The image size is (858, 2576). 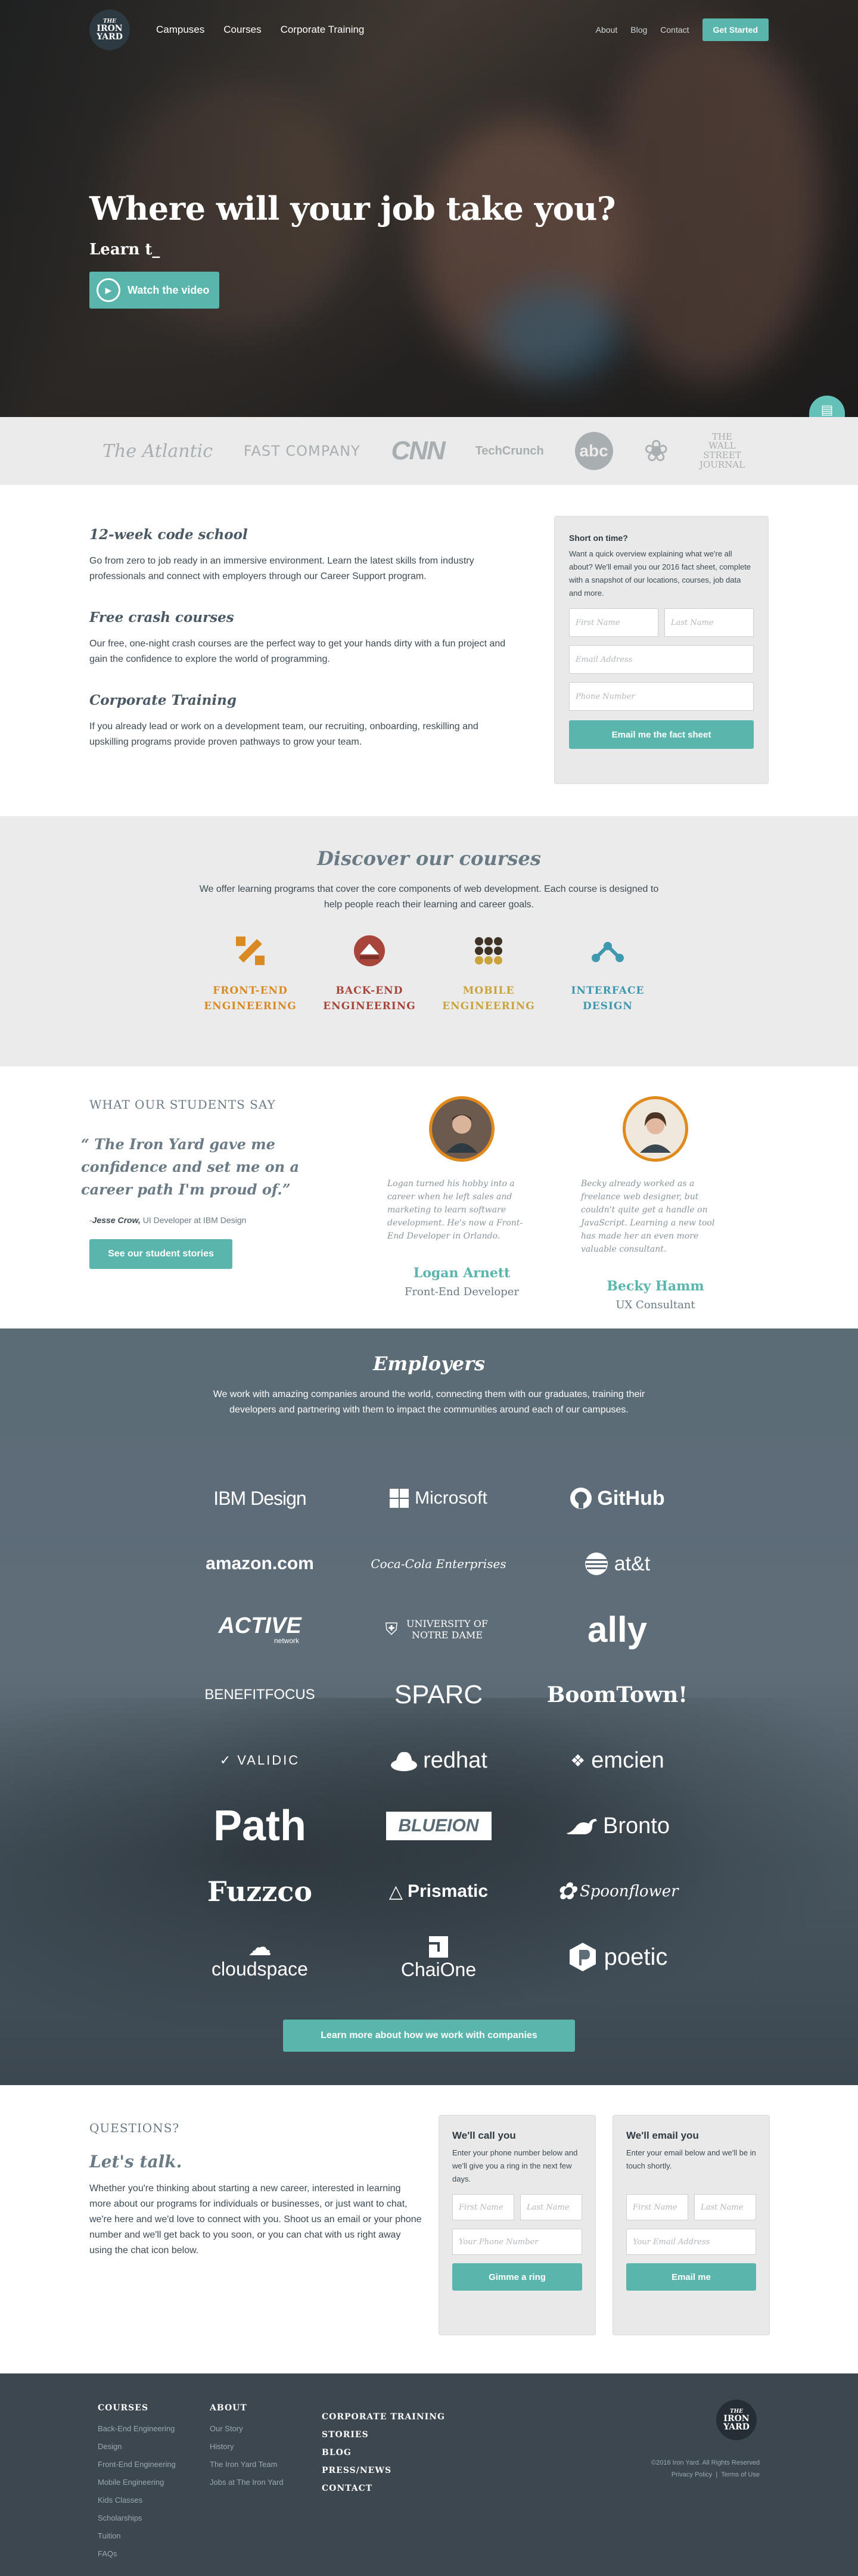 I want to click on footer-link: The Iron Yard Team, so click(x=247, y=2465).